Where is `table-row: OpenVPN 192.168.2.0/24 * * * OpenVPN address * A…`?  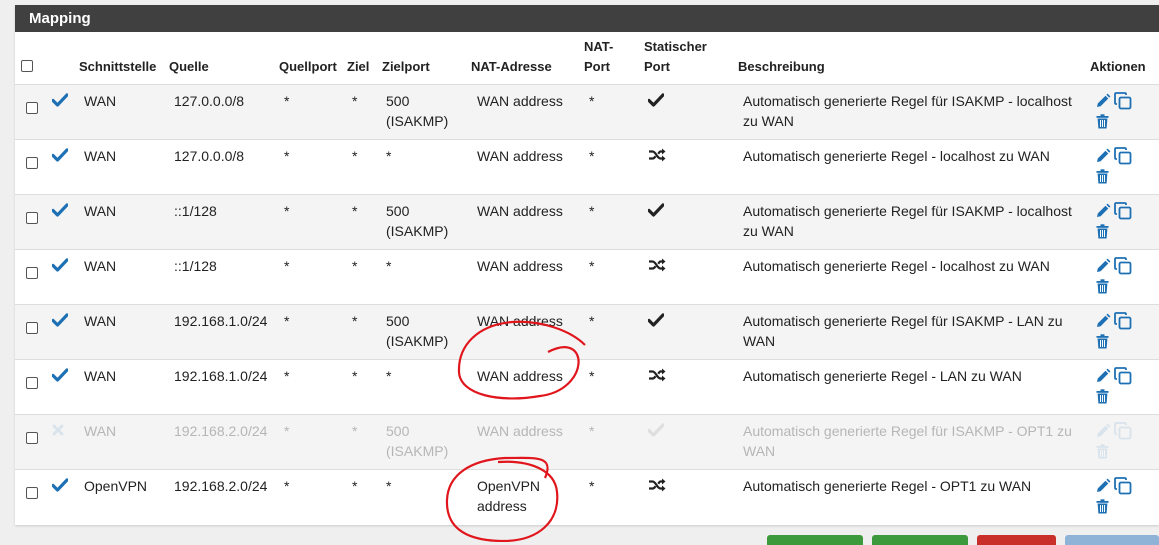 table-row: OpenVPN 192.168.2.0/24 * * * OpenVPN address * A… is located at coordinates (587, 496).